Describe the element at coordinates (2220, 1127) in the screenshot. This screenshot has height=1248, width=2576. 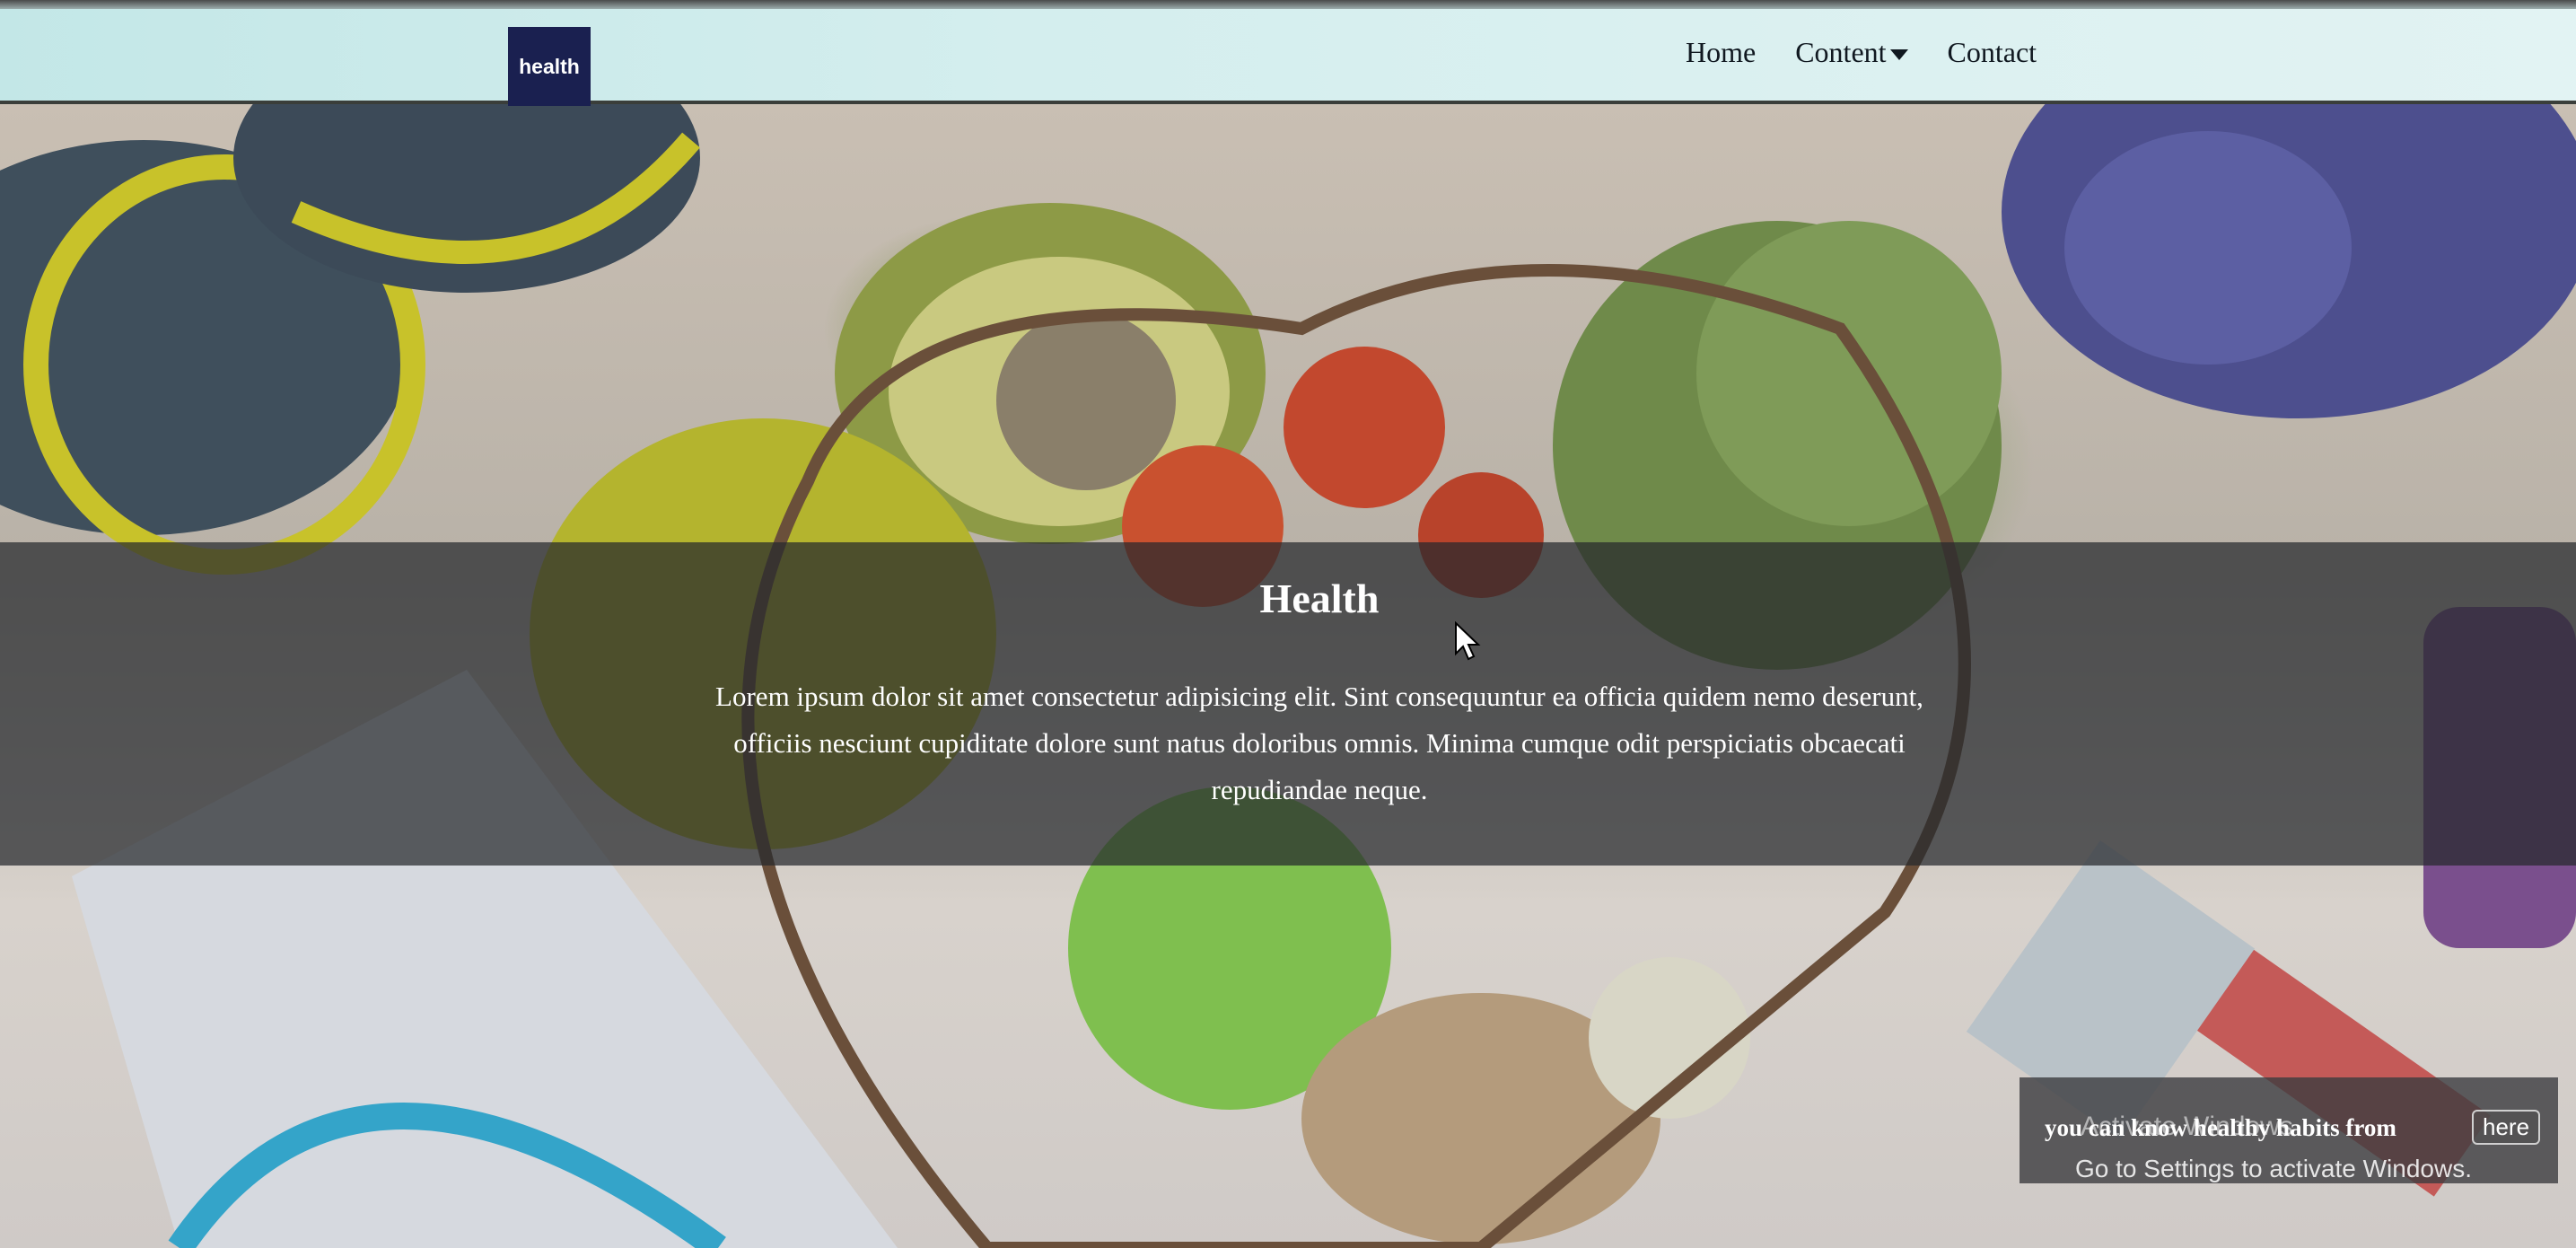
I see `toast-message: you can know healthy habits from` at that location.